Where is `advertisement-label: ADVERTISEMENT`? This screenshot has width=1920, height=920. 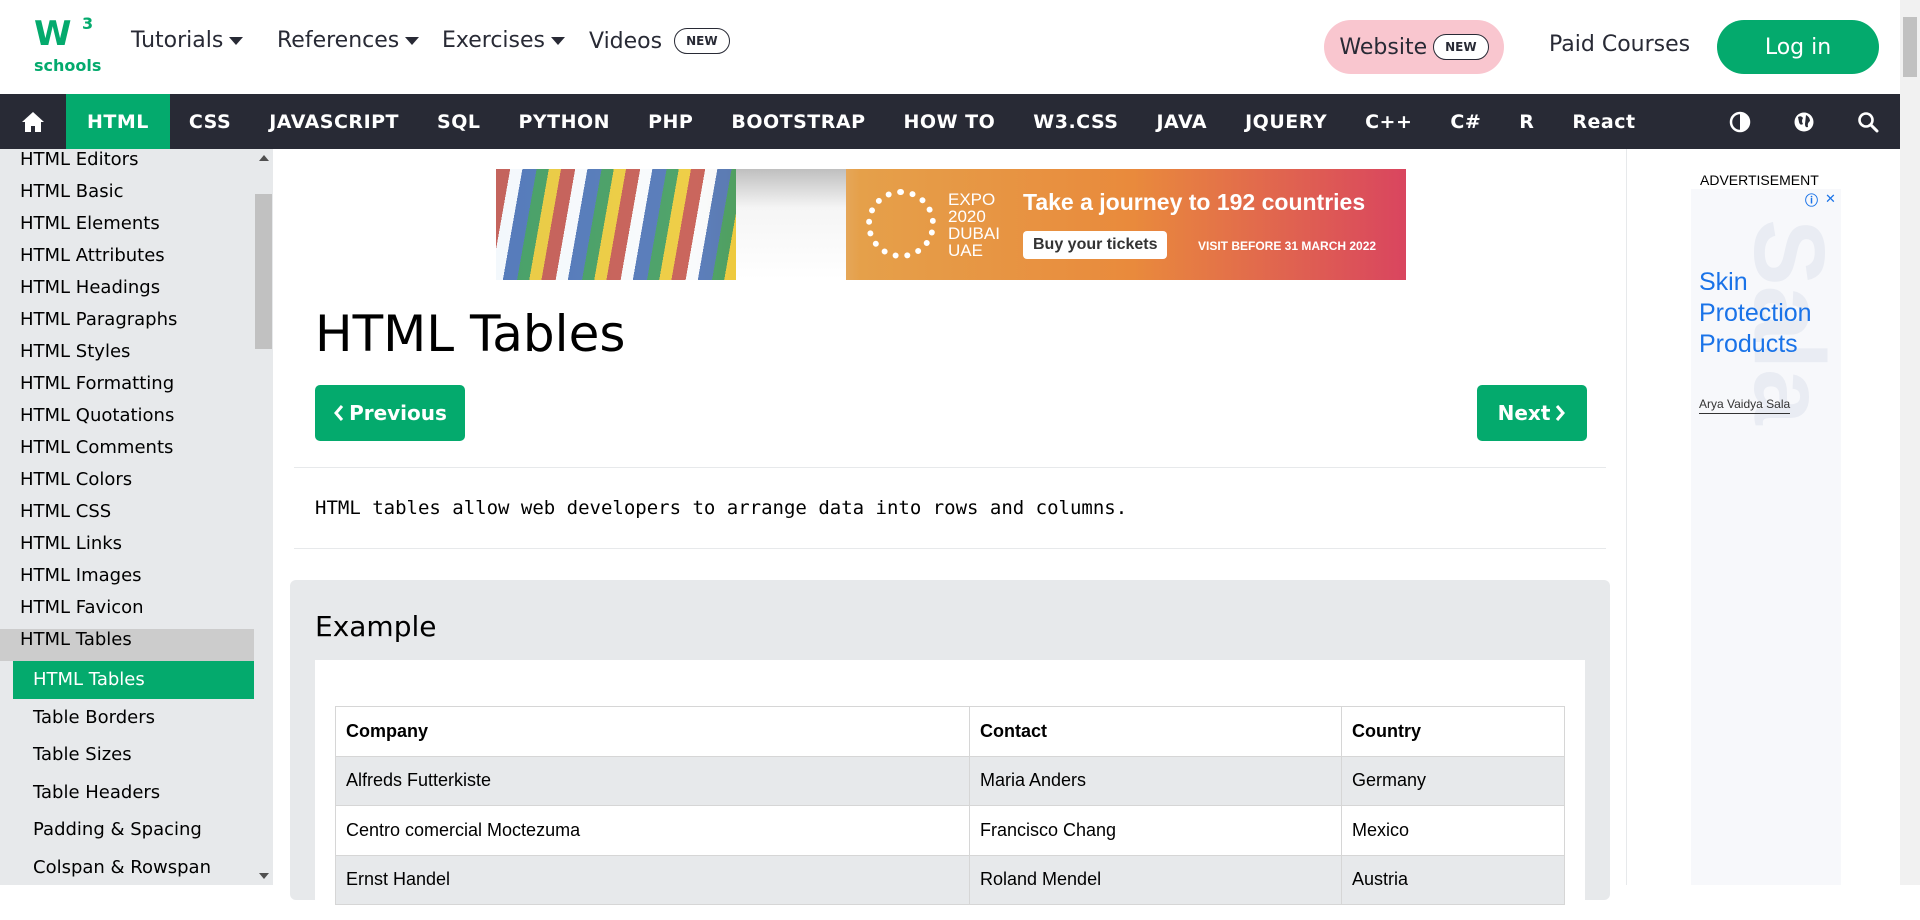
advertisement-label: ADVERTISEMENT is located at coordinates (1759, 180).